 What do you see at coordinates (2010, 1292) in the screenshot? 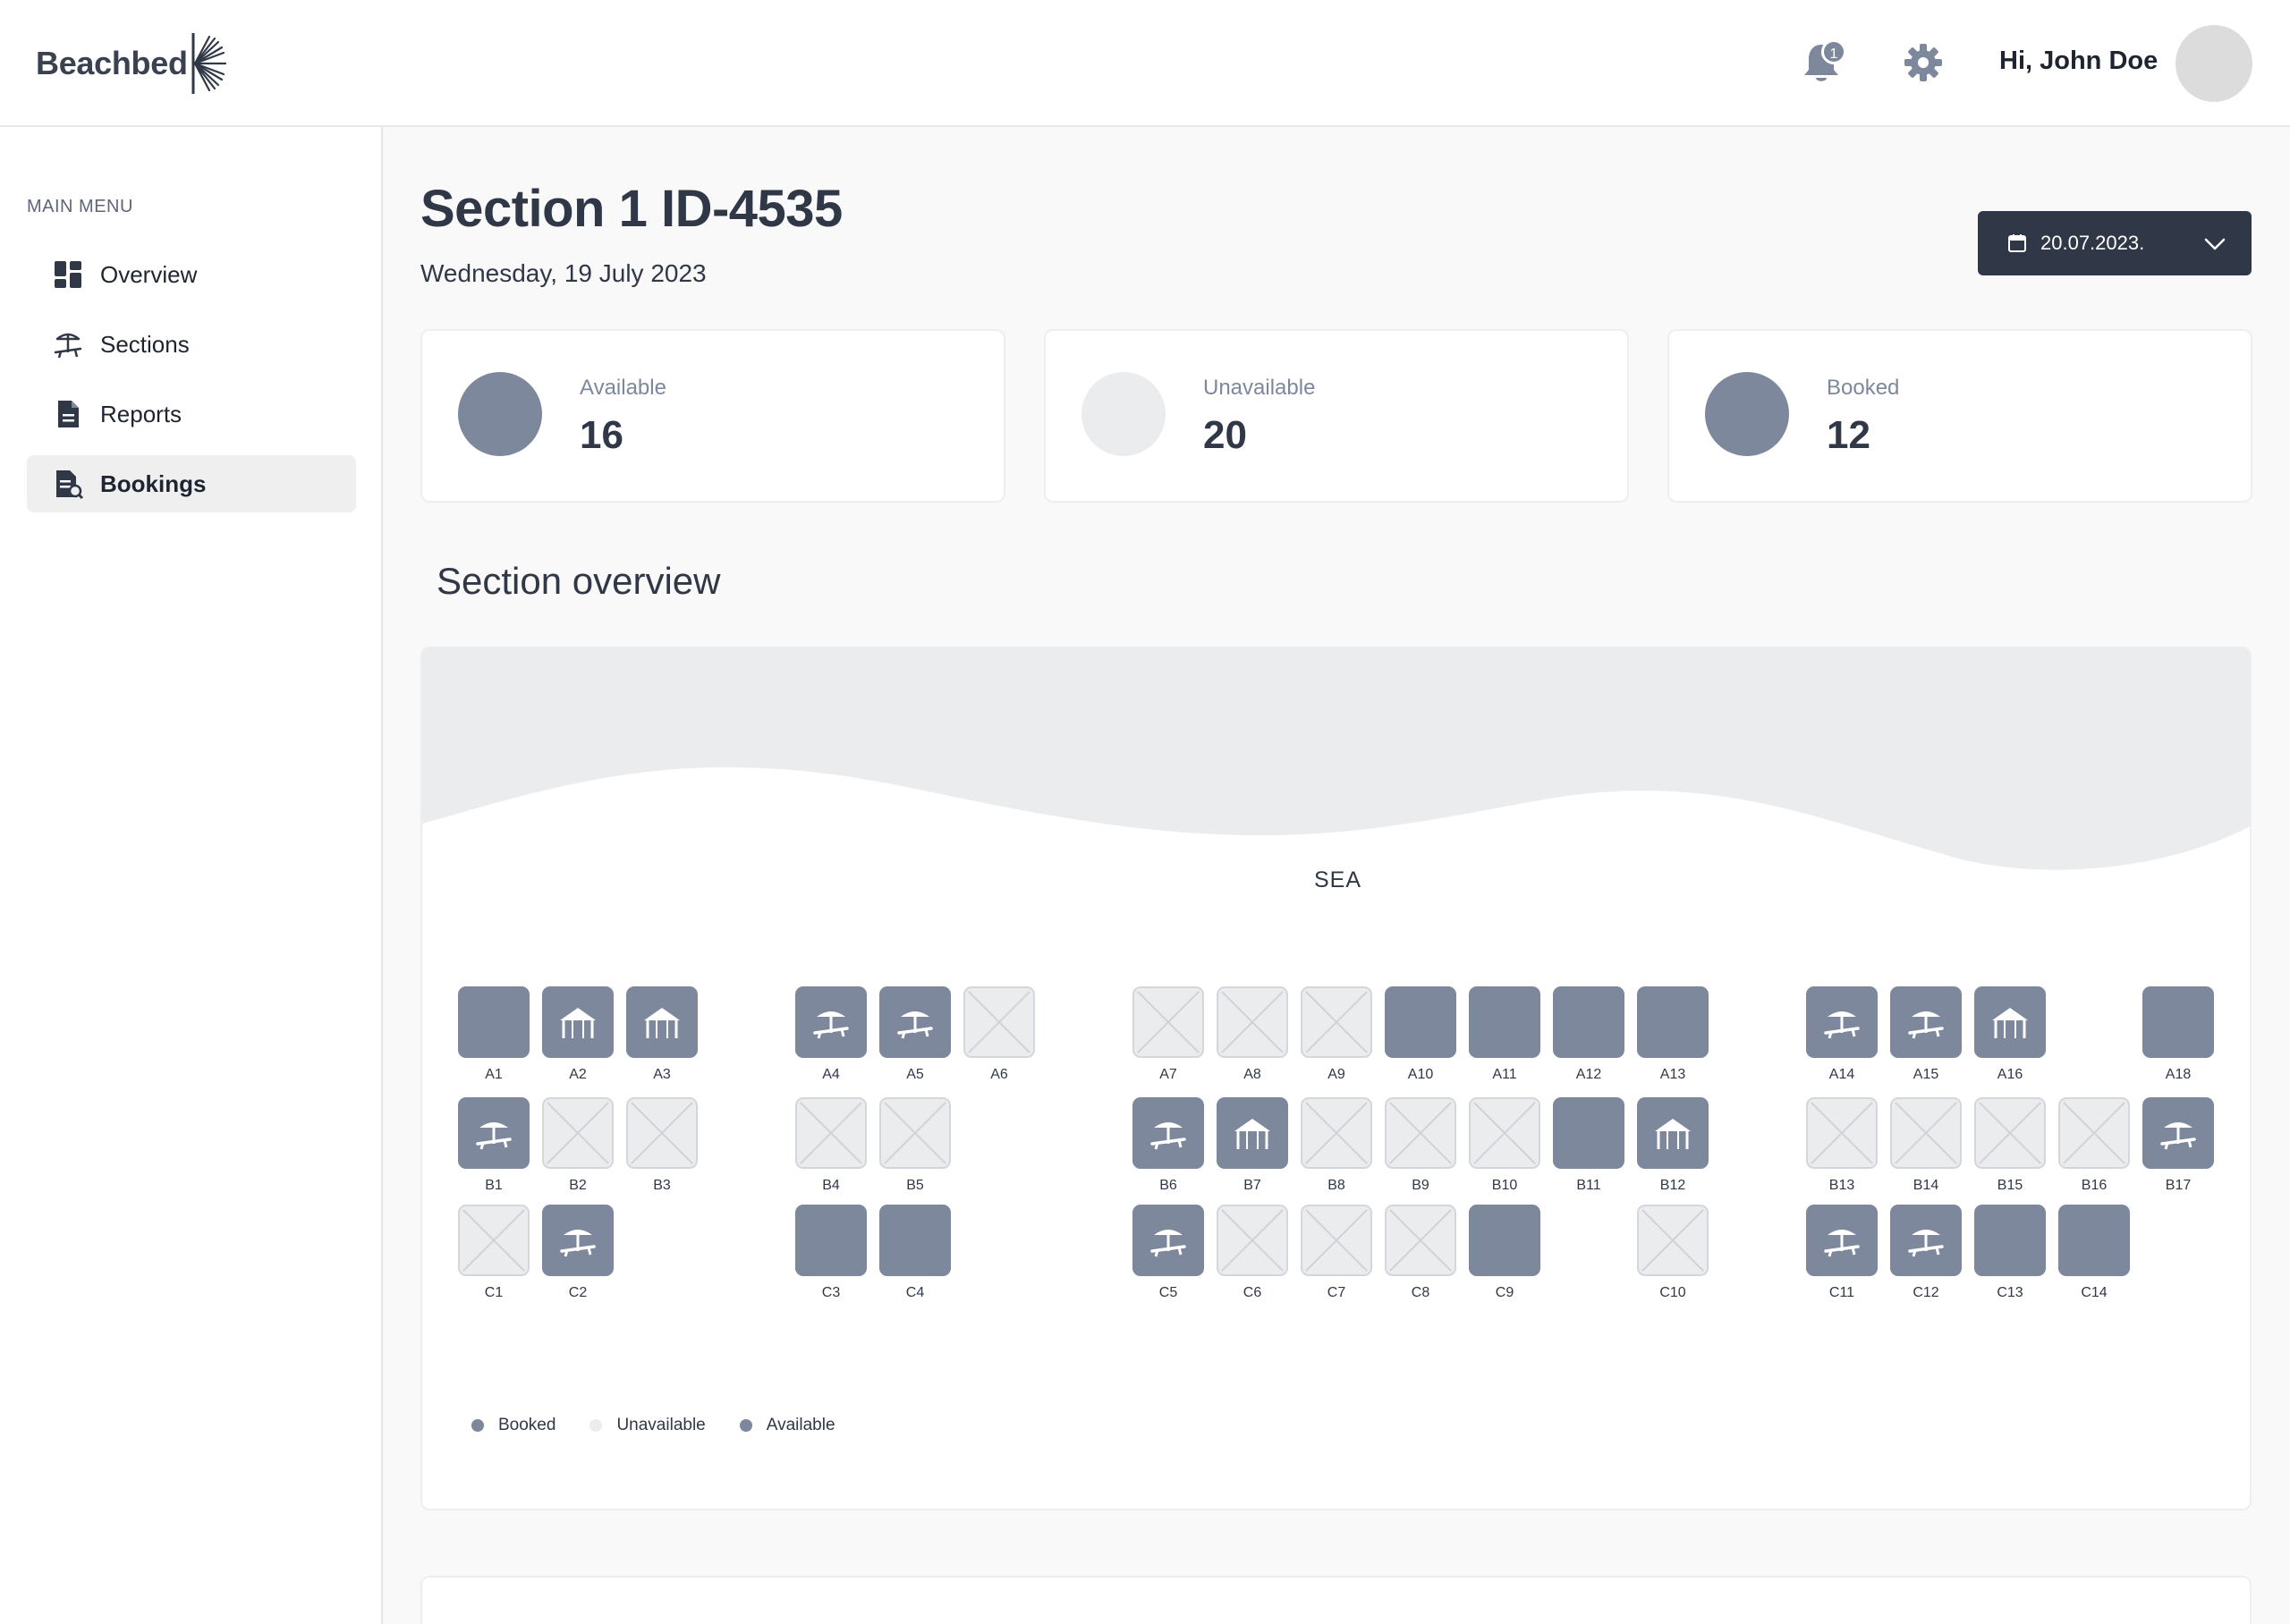
I see `seat-label: C13` at bounding box center [2010, 1292].